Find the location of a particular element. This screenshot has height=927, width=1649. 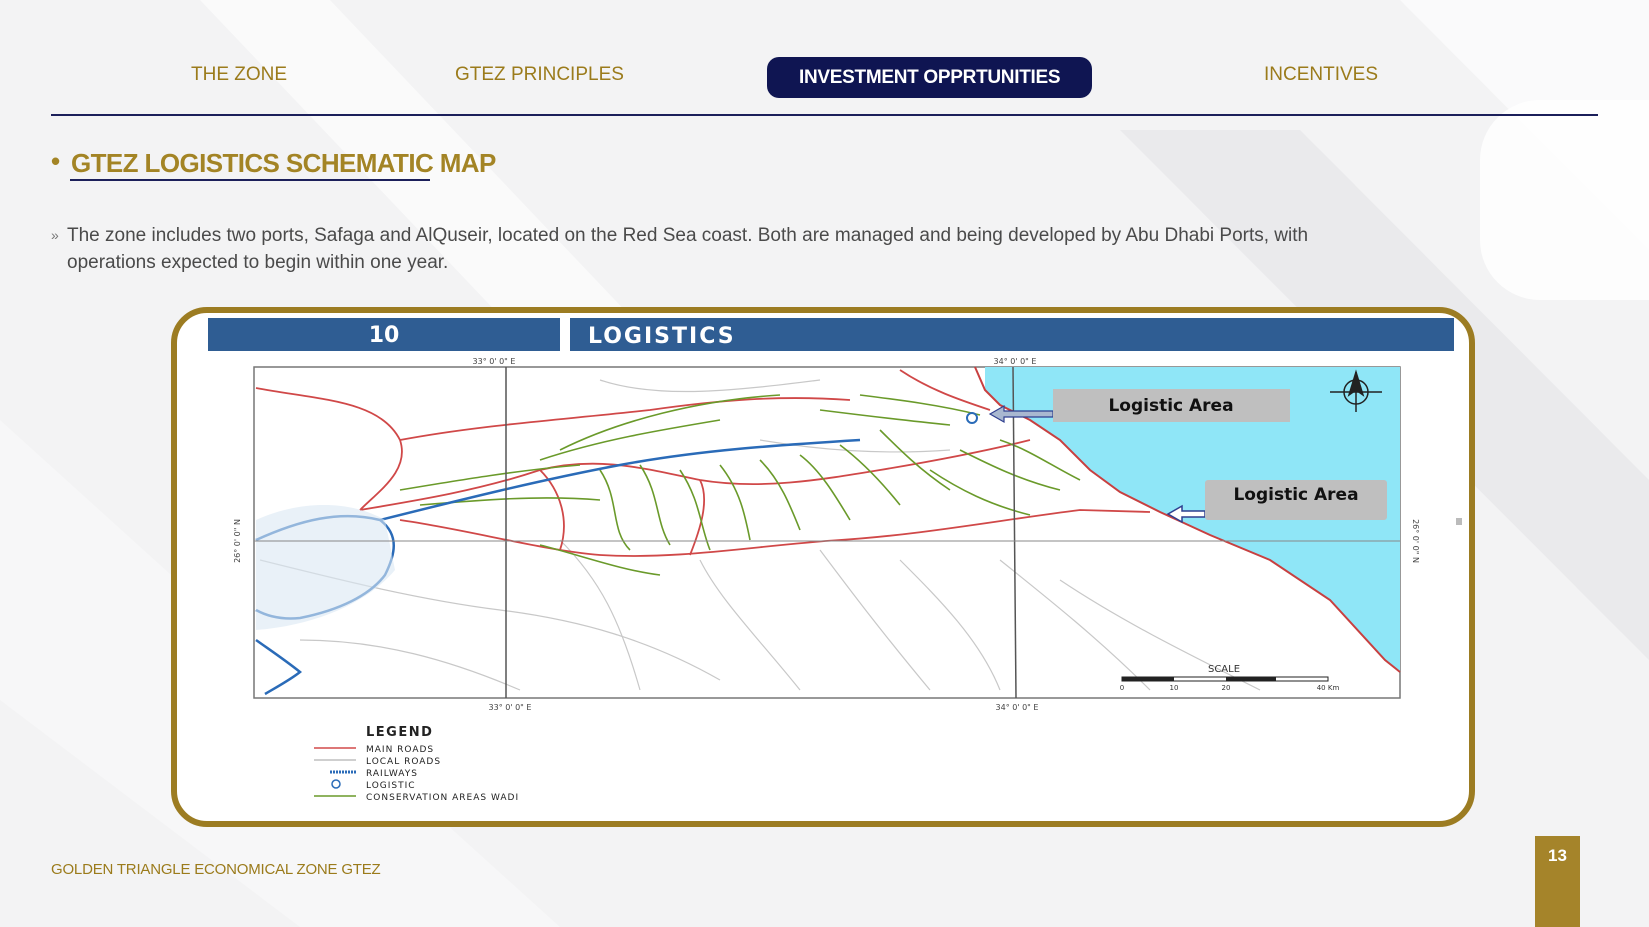

callout-label-2: Logistic Area is located at coordinates (1295, 495).